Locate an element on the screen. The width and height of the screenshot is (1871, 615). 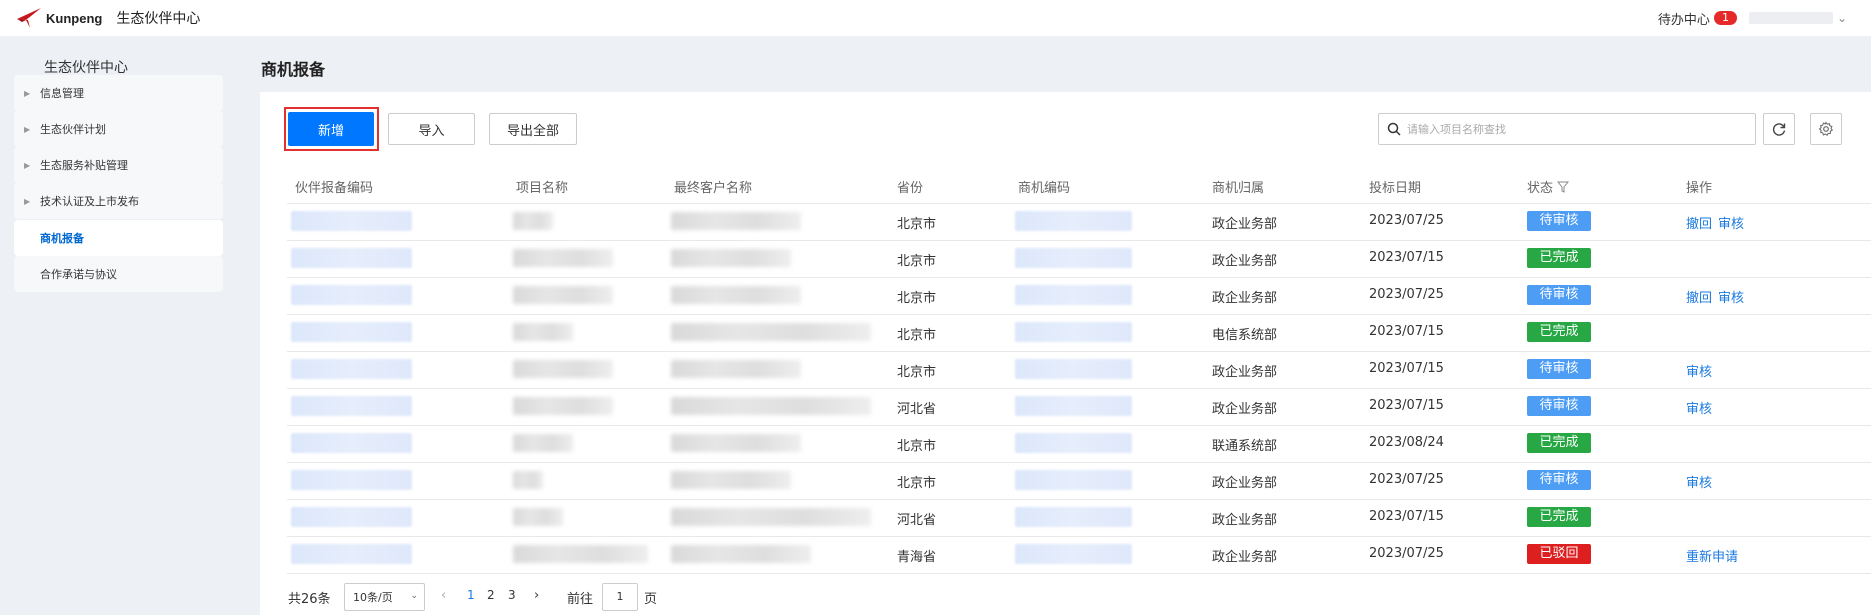
status-badge: 已驳回 is located at coordinates (1559, 554).